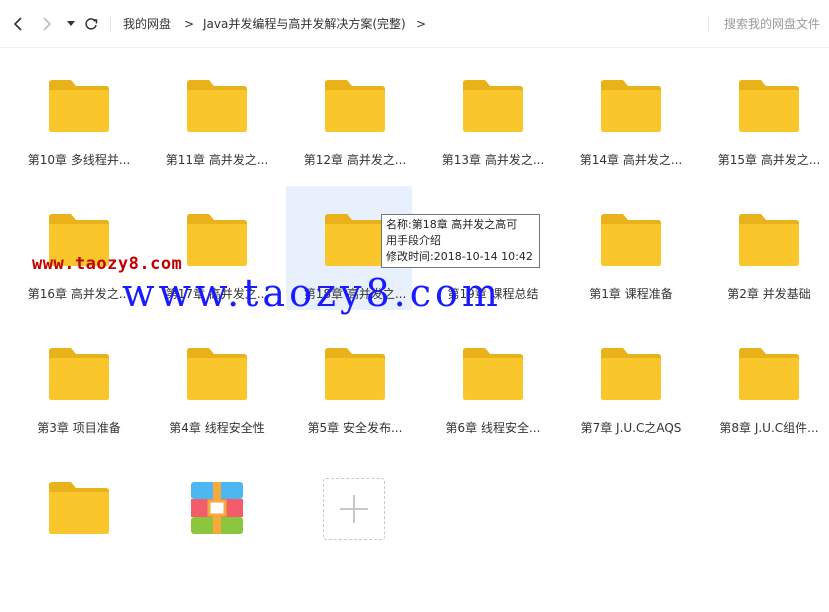 The width and height of the screenshot is (829, 612). What do you see at coordinates (631, 428) in the screenshot?
I see `folder-label: 第7章 J.U.C之AQS` at bounding box center [631, 428].